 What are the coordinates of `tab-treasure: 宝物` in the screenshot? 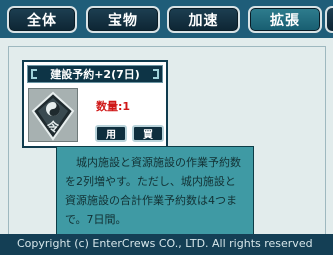 It's located at (123, 19).